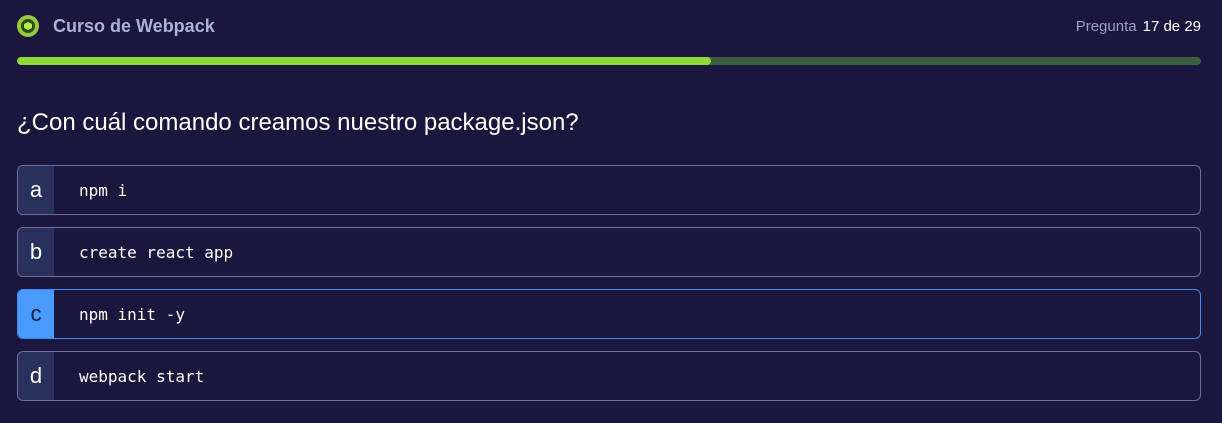 This screenshot has width=1222, height=423. Describe the element at coordinates (609, 26) in the screenshot. I see `quiz-header: Curso de Webpack Pregunta 17 de 29` at that location.